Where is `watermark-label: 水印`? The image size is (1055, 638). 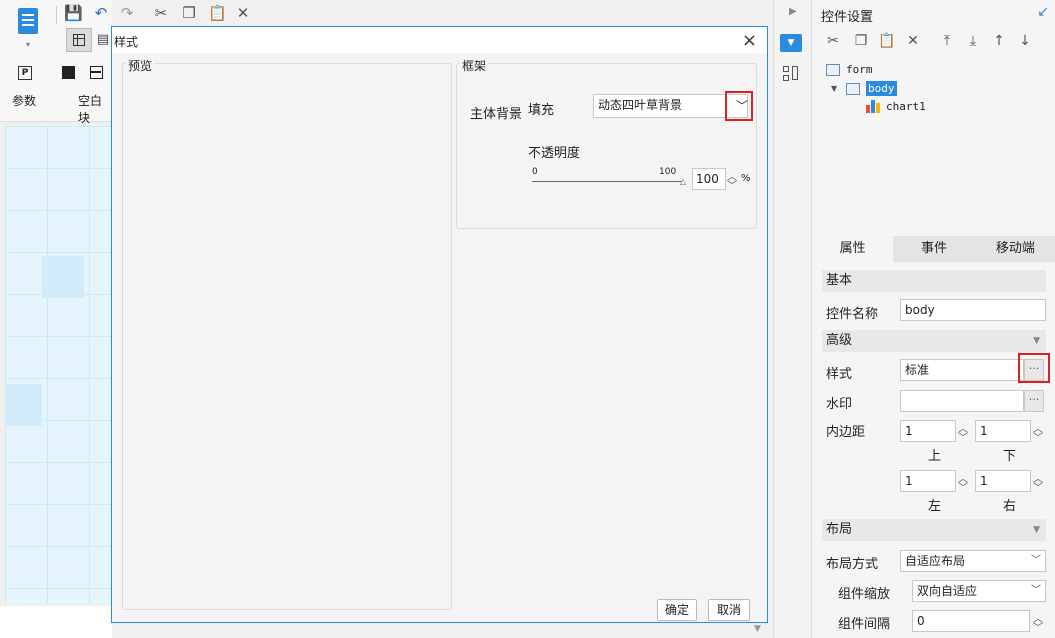
watermark-label: 水印 is located at coordinates (839, 404).